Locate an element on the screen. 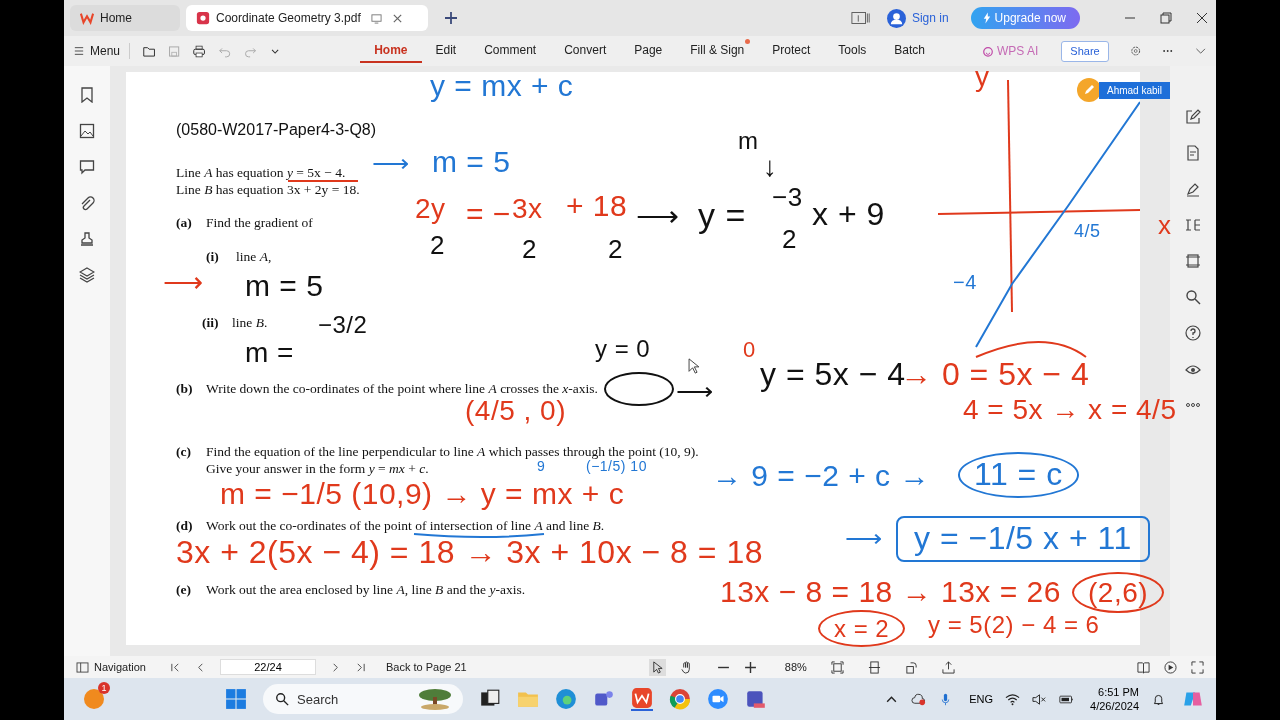 This screenshot has height=720, width=1280. document-icon is located at coordinates (1193, 153).